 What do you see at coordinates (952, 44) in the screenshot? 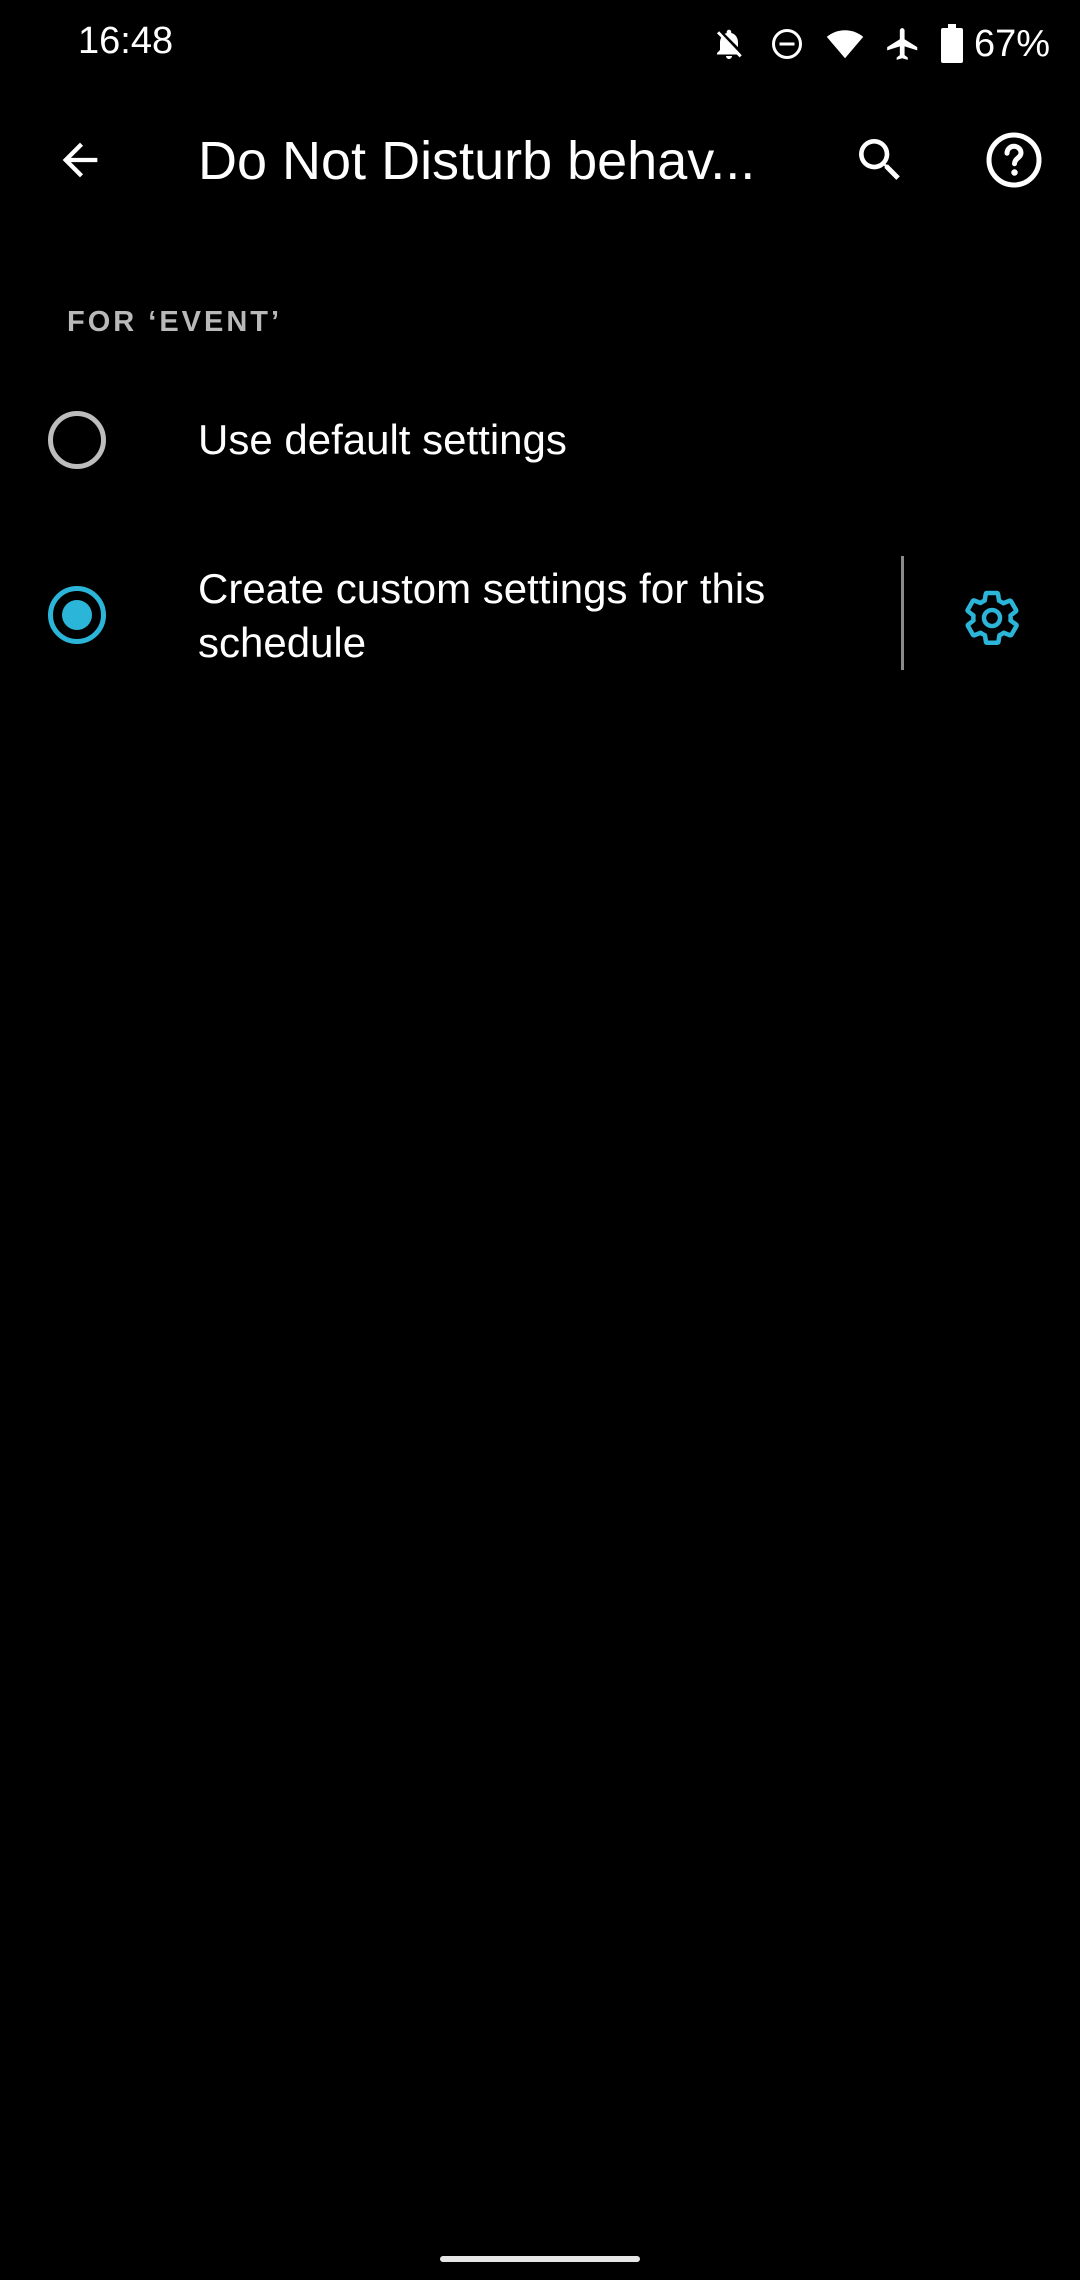
I see `battery-icon` at bounding box center [952, 44].